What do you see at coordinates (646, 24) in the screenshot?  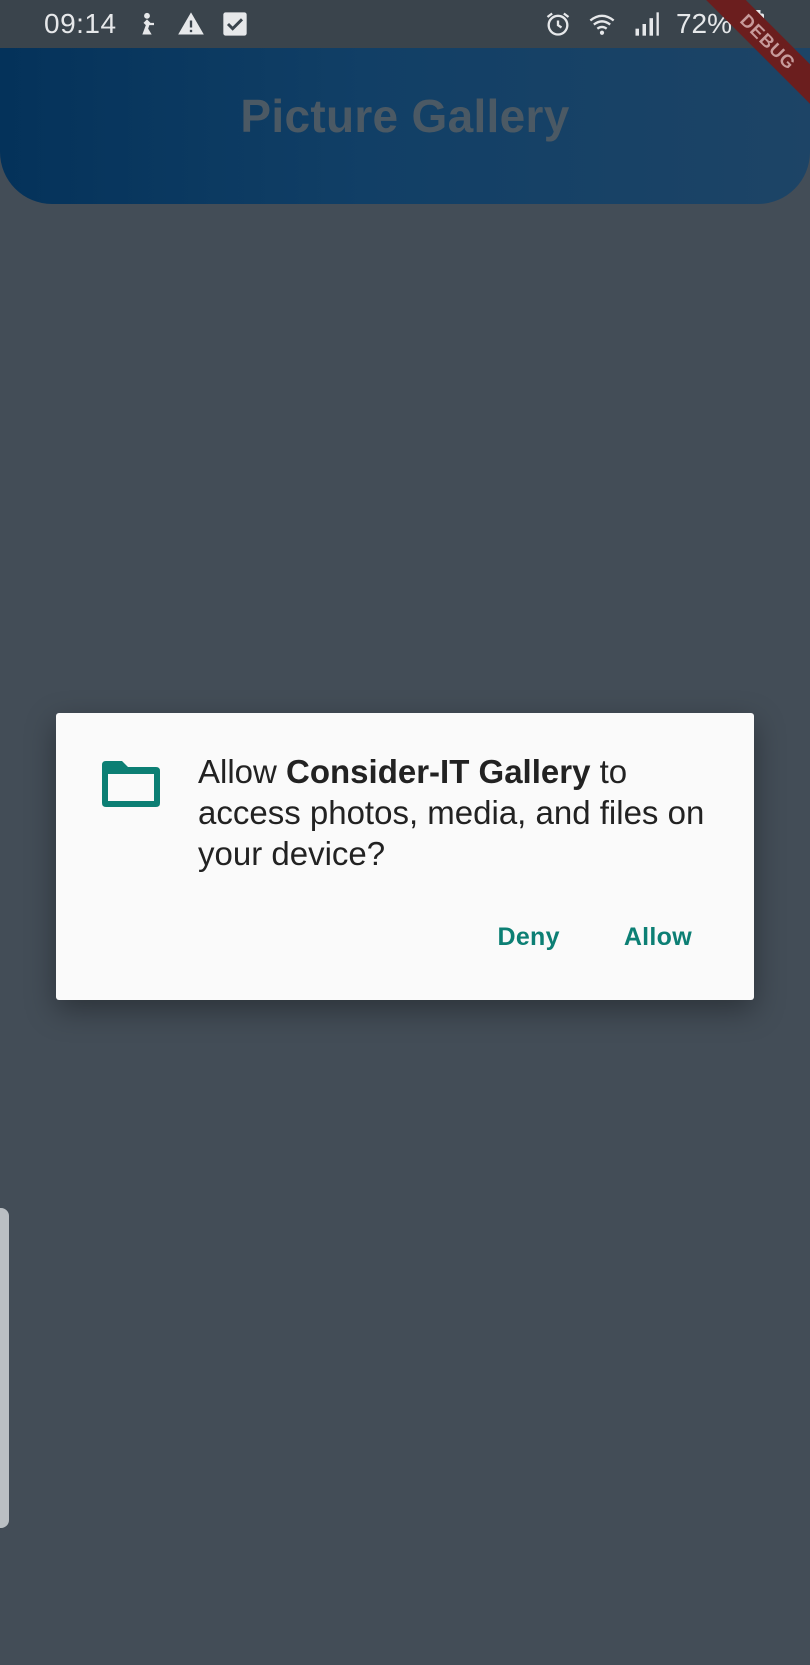 I see `signal-icon` at bounding box center [646, 24].